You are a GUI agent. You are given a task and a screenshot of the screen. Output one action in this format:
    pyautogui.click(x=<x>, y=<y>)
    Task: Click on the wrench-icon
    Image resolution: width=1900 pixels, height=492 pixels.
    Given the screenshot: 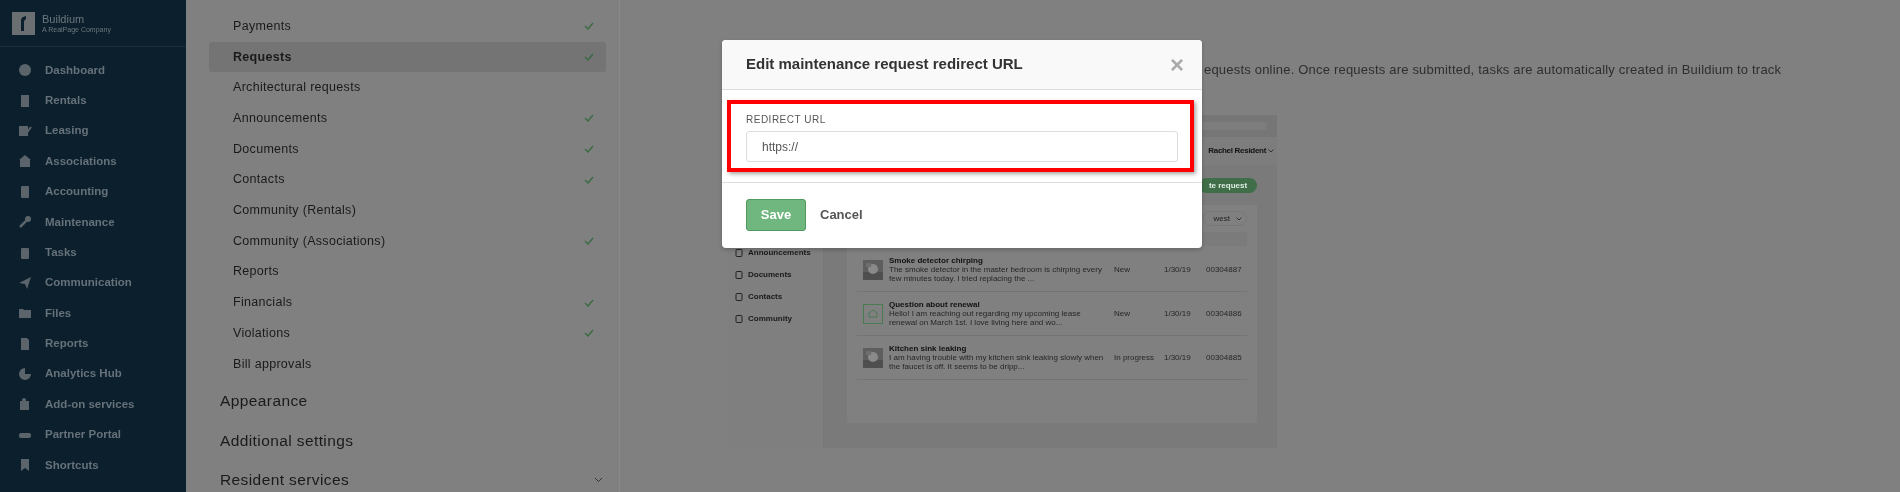 What is the action you would take?
    pyautogui.click(x=25, y=222)
    